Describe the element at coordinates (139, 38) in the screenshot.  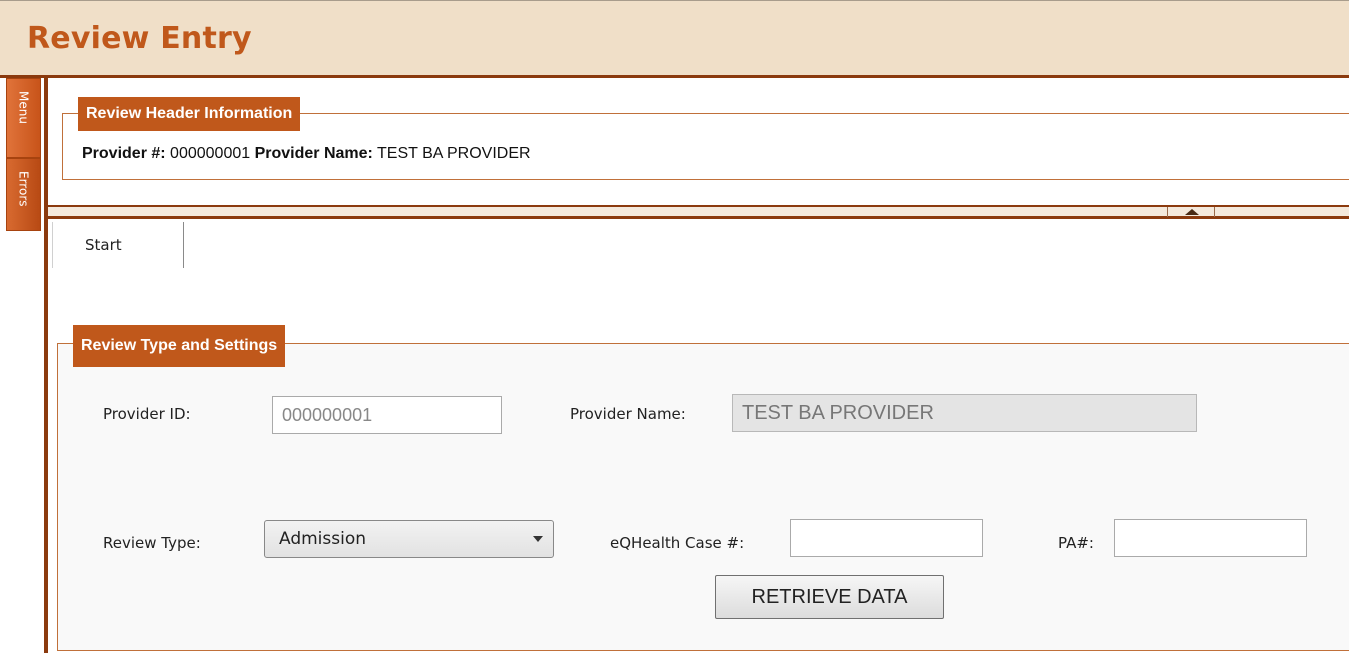
I see `page-title: Review Entry` at that location.